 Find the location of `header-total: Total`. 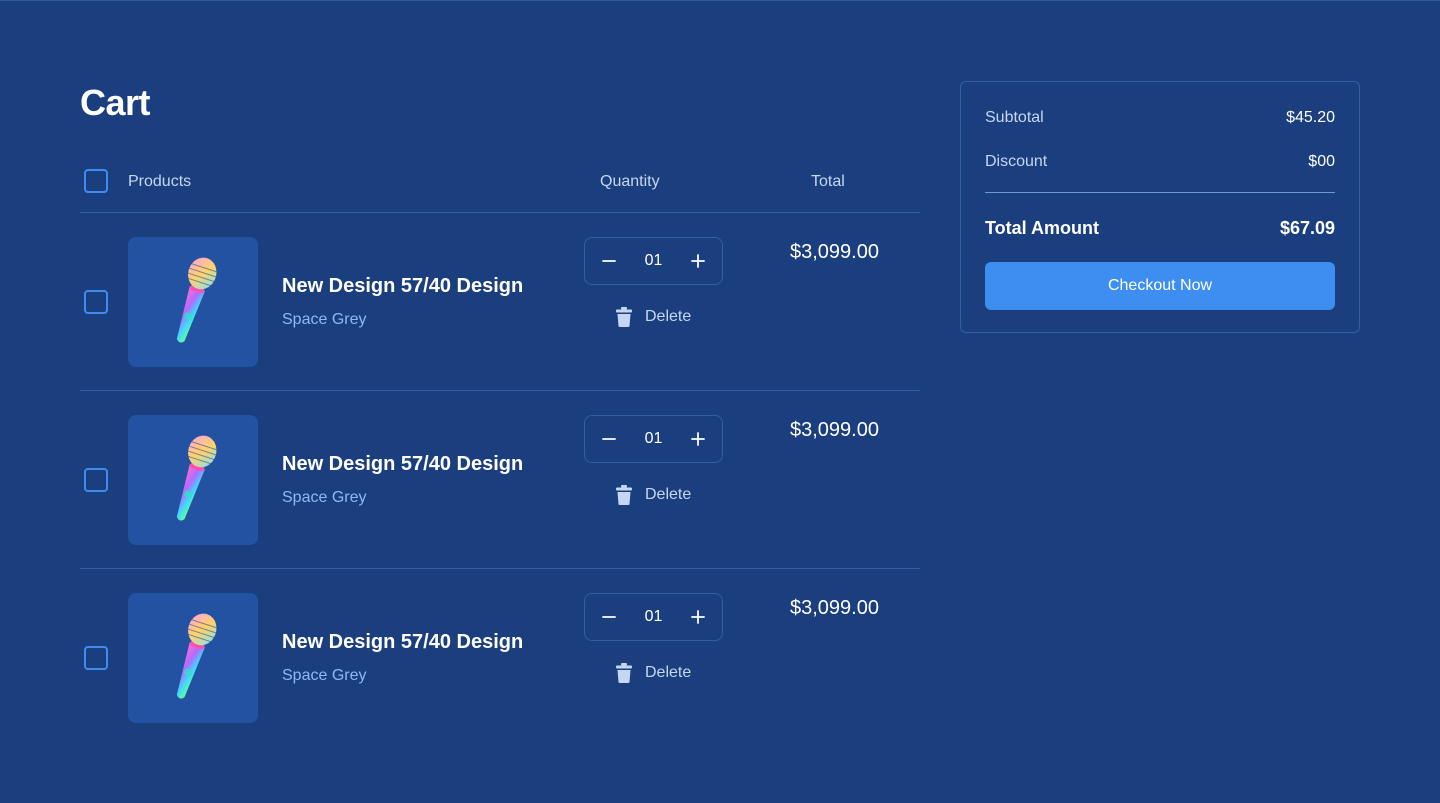

header-total: Total is located at coordinates (828, 181).